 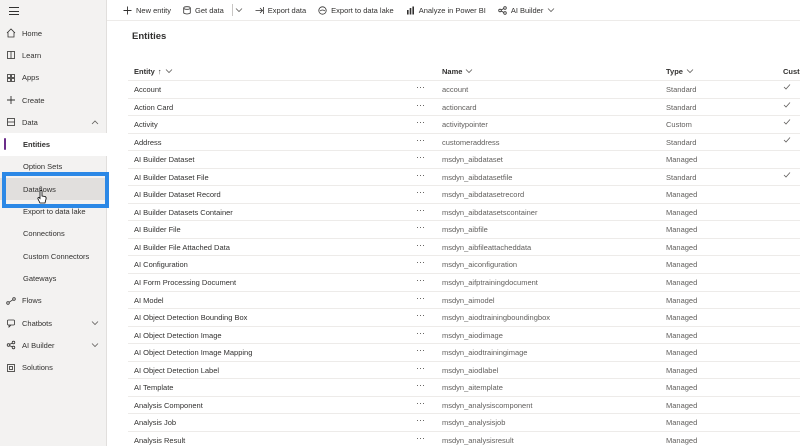 I want to click on nav-item-export-to-data-lake: Export to data lake, so click(x=53, y=211).